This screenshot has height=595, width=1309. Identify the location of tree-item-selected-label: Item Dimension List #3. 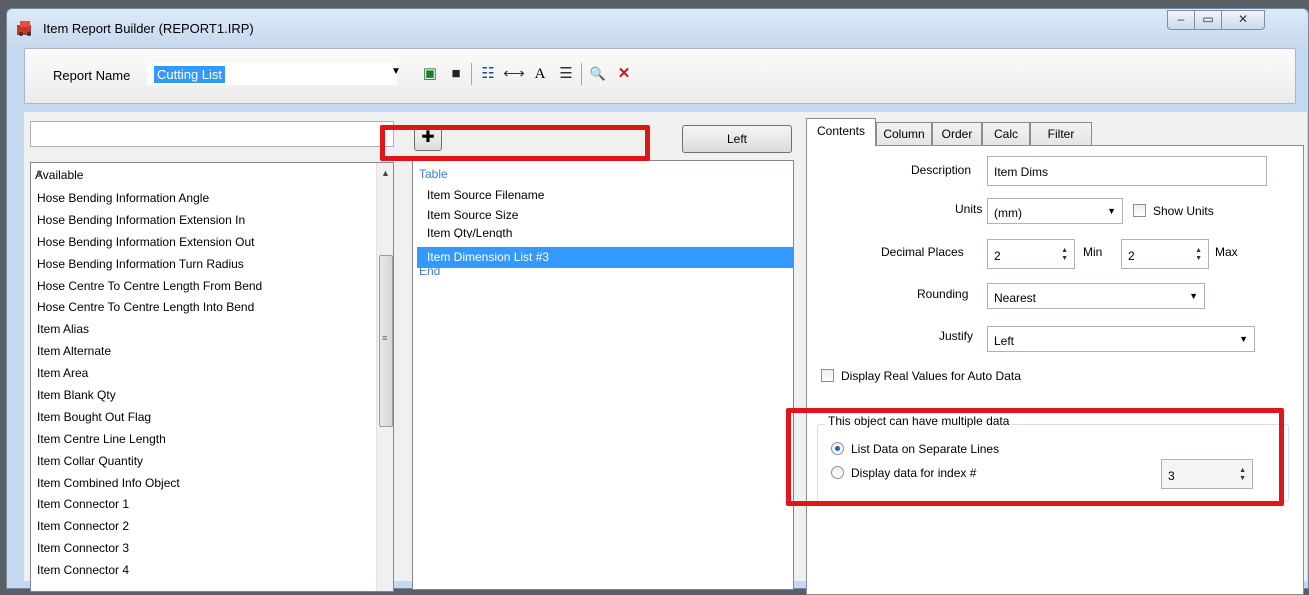
(488, 257).